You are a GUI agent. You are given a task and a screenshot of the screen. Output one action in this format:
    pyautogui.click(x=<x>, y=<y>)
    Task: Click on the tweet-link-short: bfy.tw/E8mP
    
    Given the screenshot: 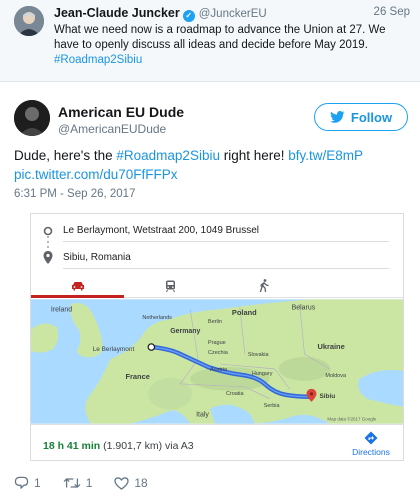 What is the action you would take?
    pyautogui.click(x=325, y=155)
    